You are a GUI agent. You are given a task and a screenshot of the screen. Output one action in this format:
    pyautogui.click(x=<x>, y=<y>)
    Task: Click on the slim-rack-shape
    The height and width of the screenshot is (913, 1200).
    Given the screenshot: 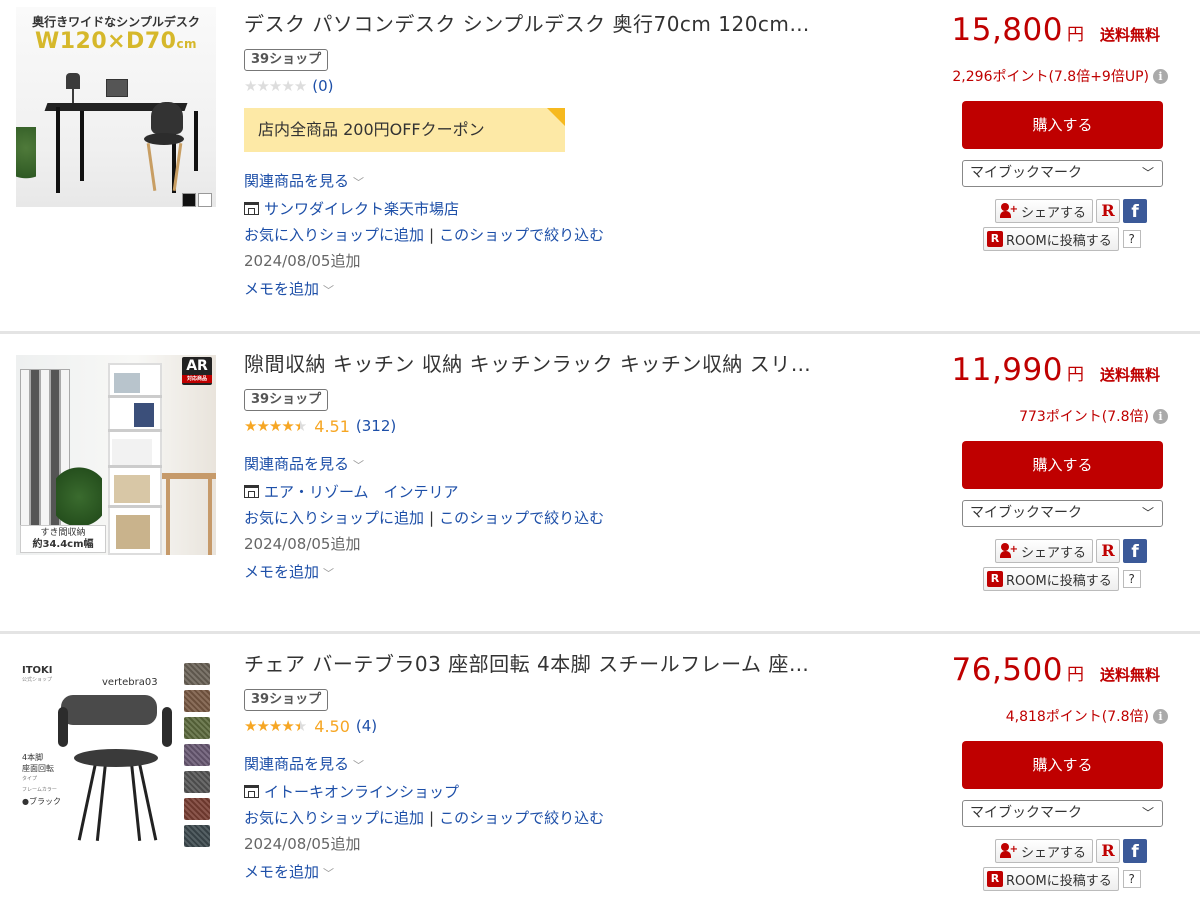 What is the action you would take?
    pyautogui.click(x=25, y=454)
    